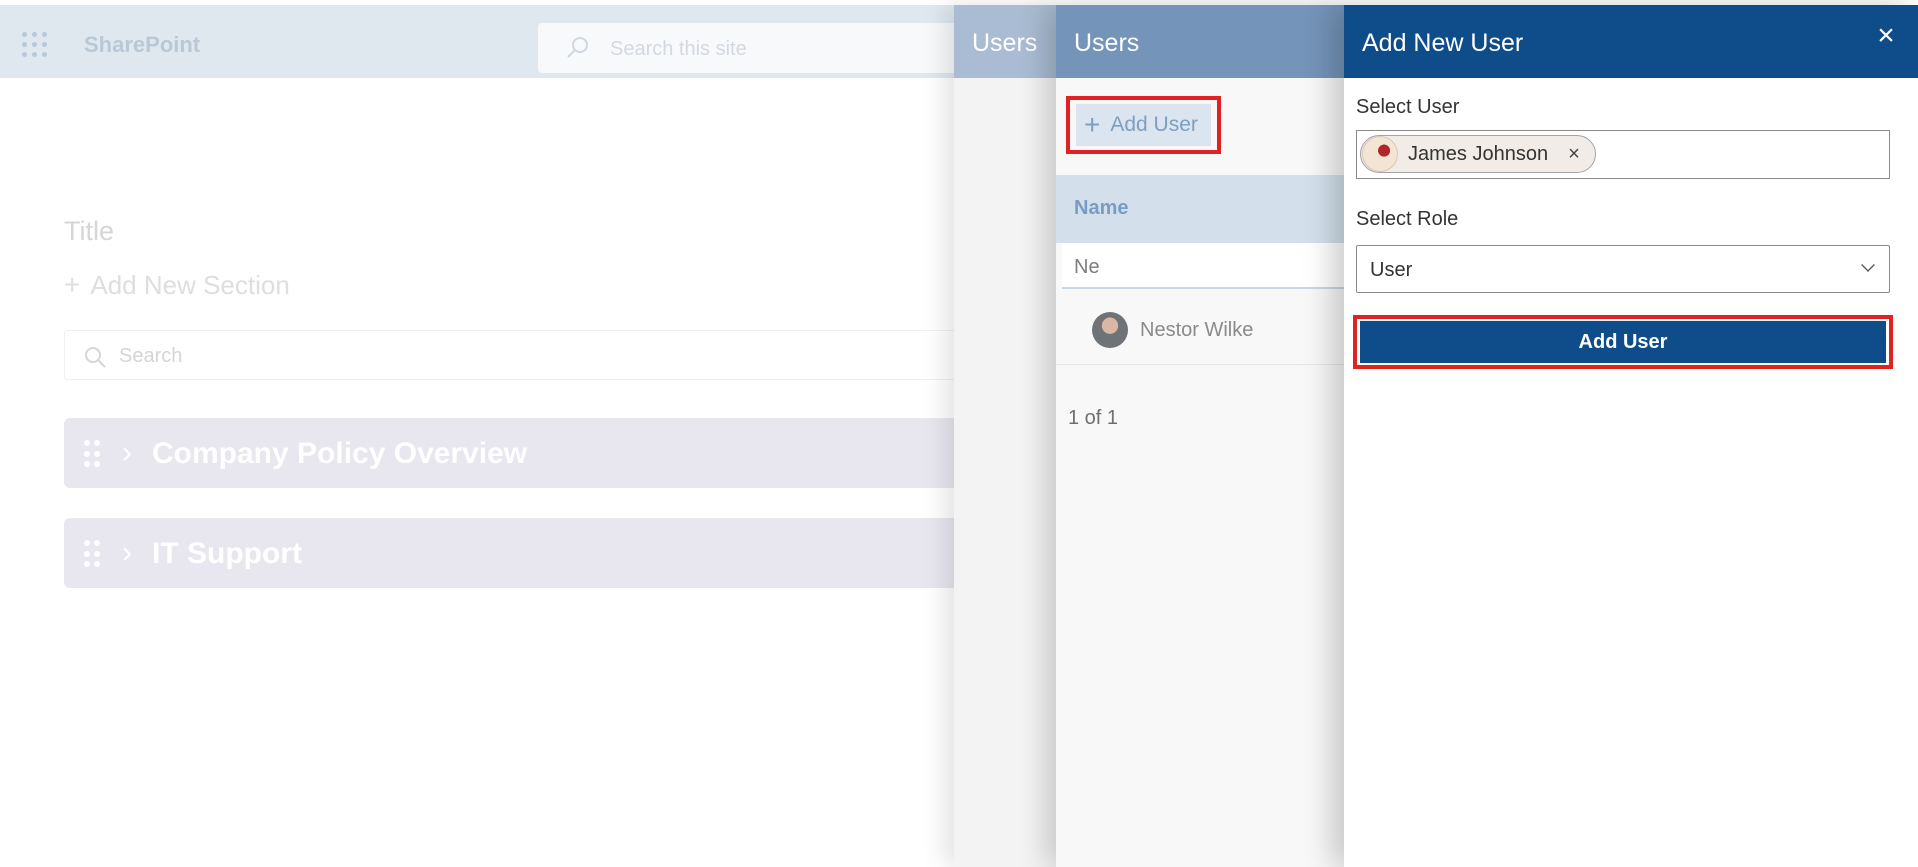  I want to click on add-user-highlight: + Add User, so click(1143, 125).